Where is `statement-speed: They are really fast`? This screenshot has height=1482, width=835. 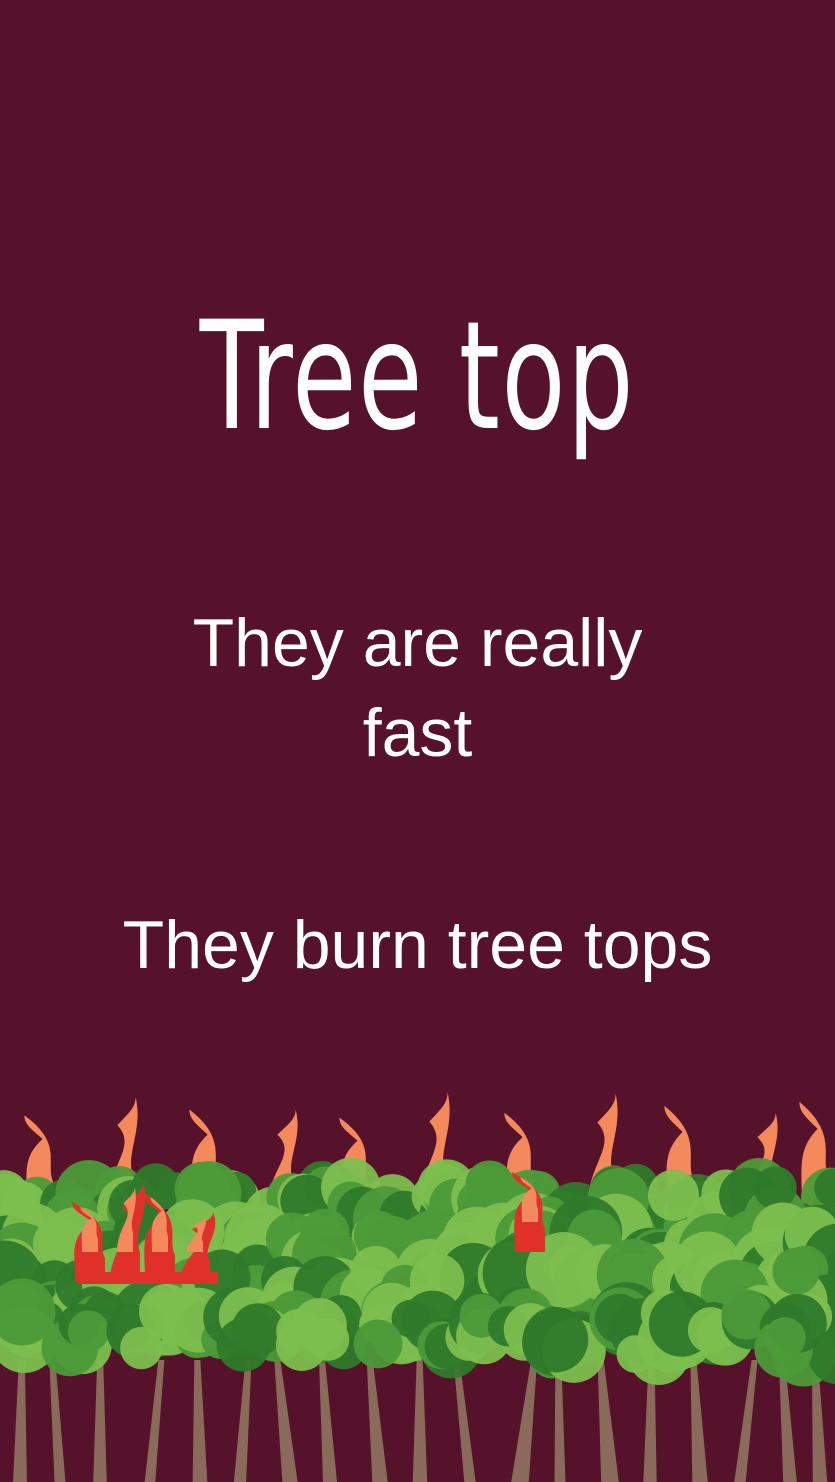 statement-speed: They are really fast is located at coordinates (417, 688).